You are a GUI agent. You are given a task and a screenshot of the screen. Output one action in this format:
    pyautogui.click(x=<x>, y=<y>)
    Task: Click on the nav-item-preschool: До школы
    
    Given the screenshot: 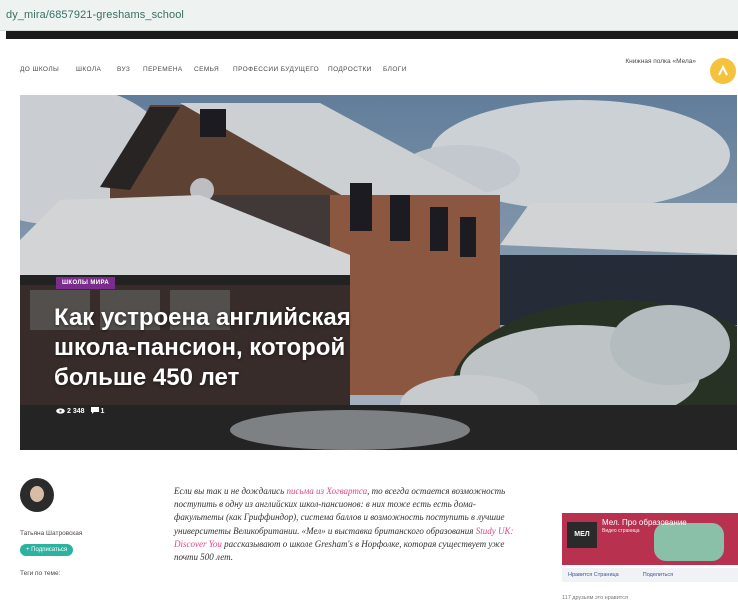 What is the action you would take?
    pyautogui.click(x=39, y=69)
    